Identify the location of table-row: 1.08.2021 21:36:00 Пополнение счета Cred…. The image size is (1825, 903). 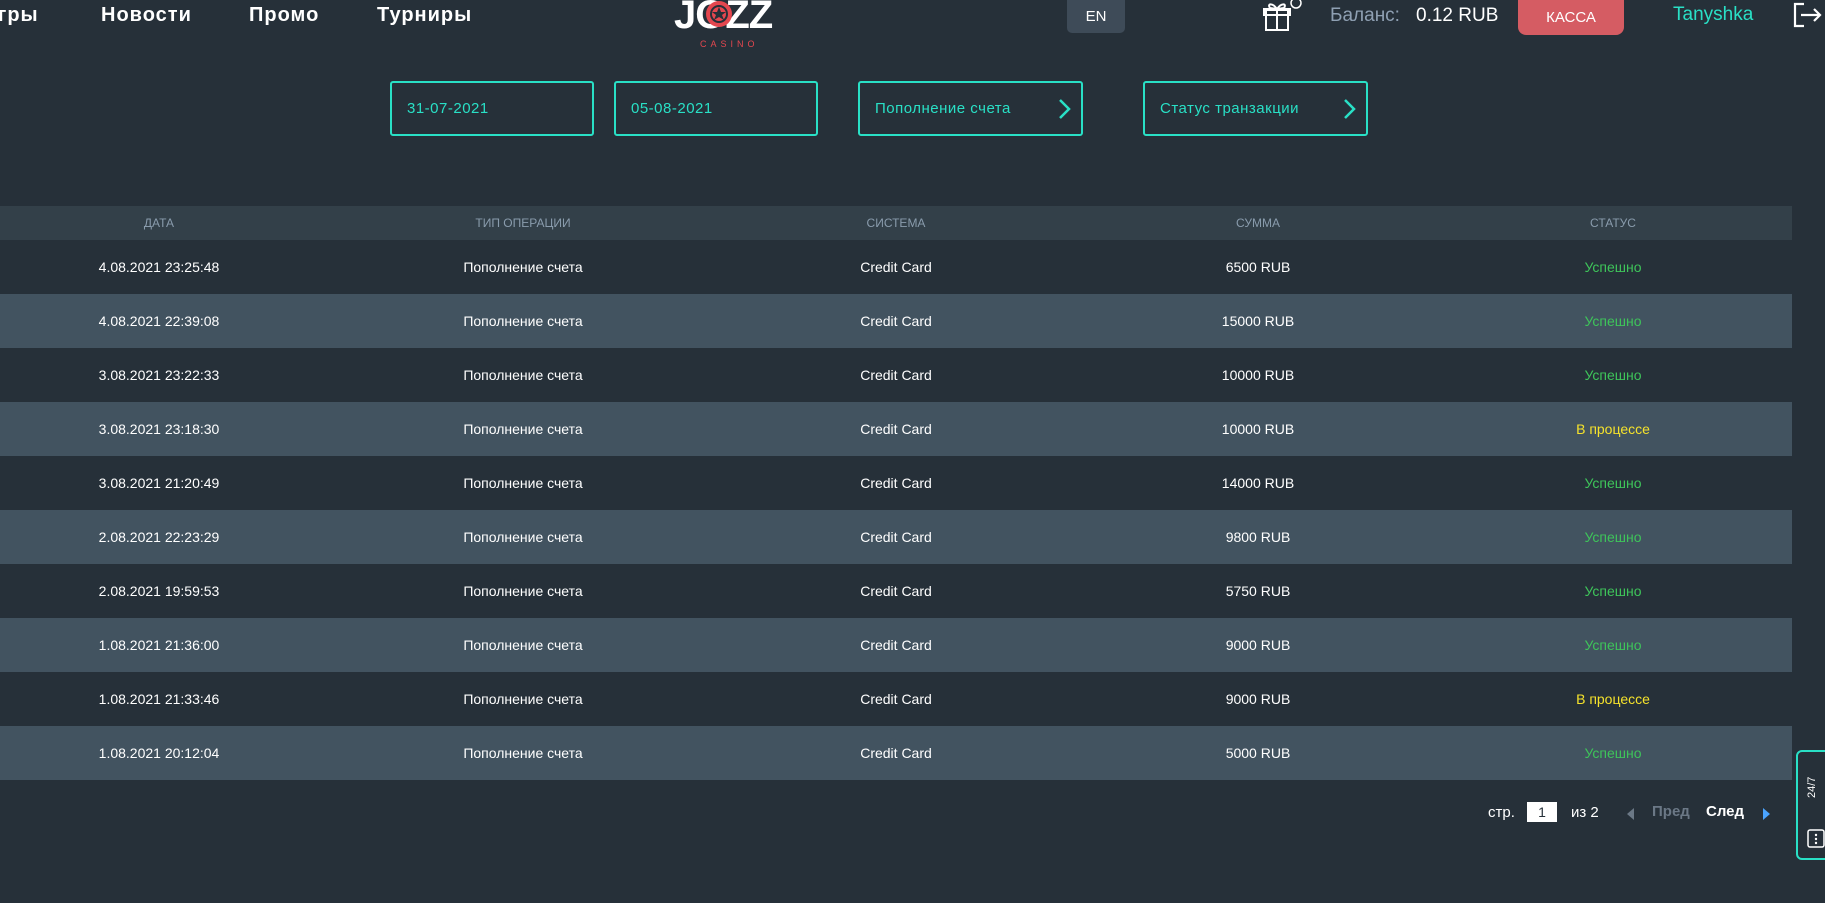
(896, 645).